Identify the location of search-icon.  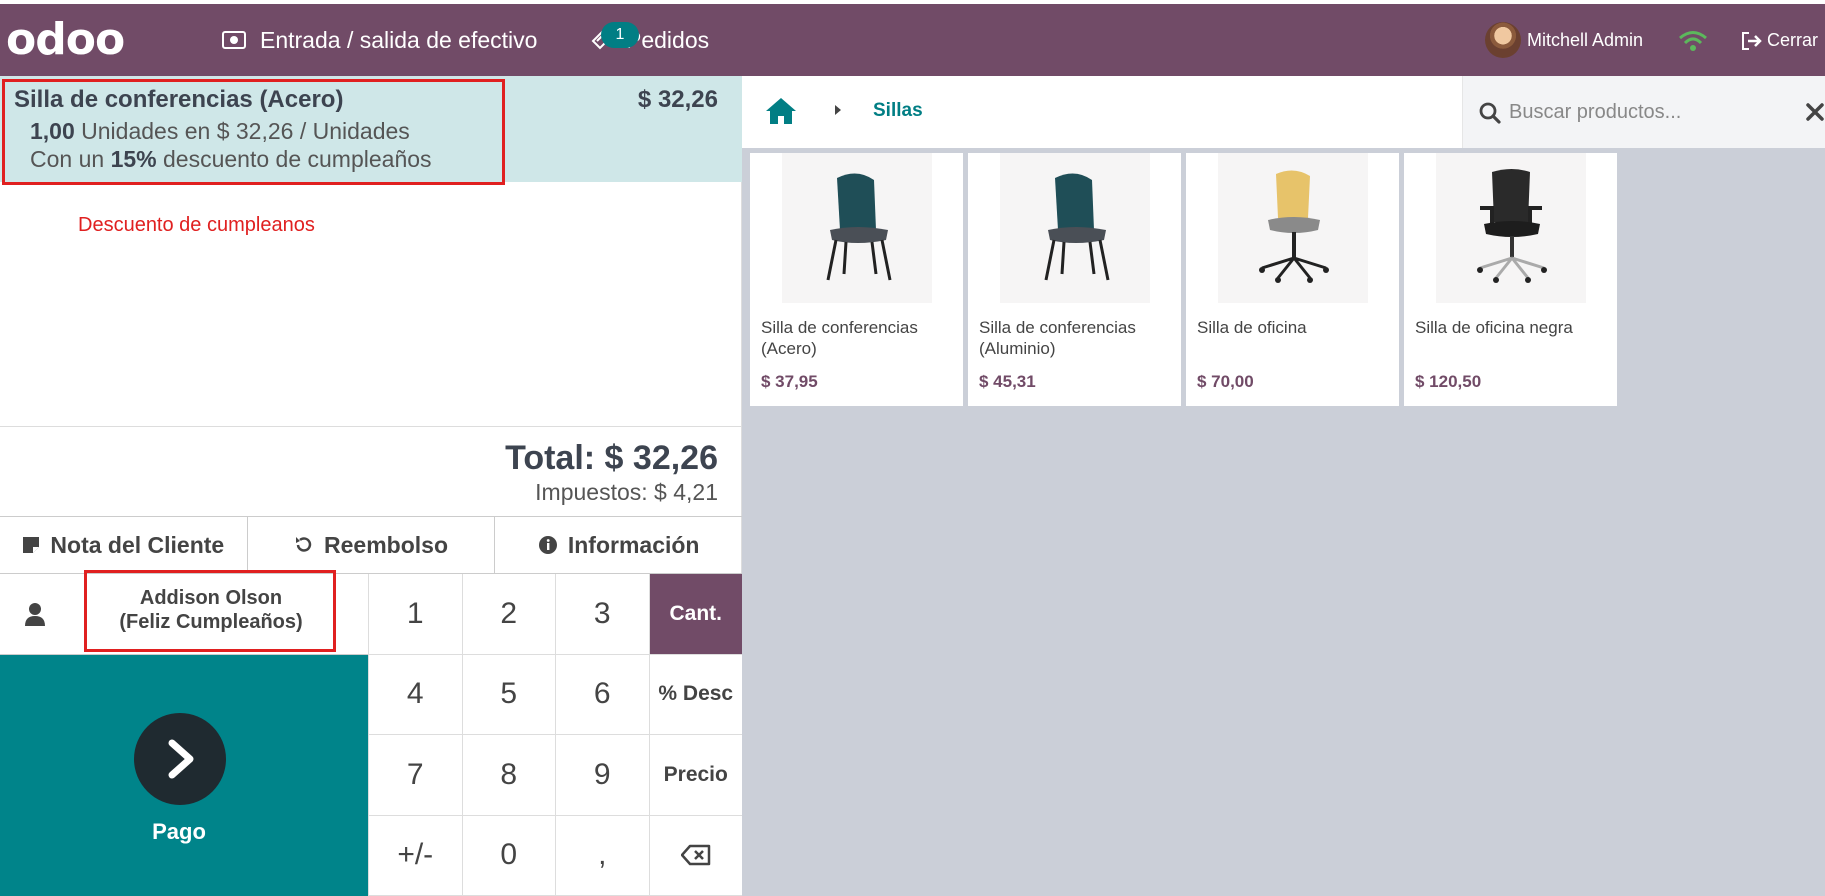
(1490, 113).